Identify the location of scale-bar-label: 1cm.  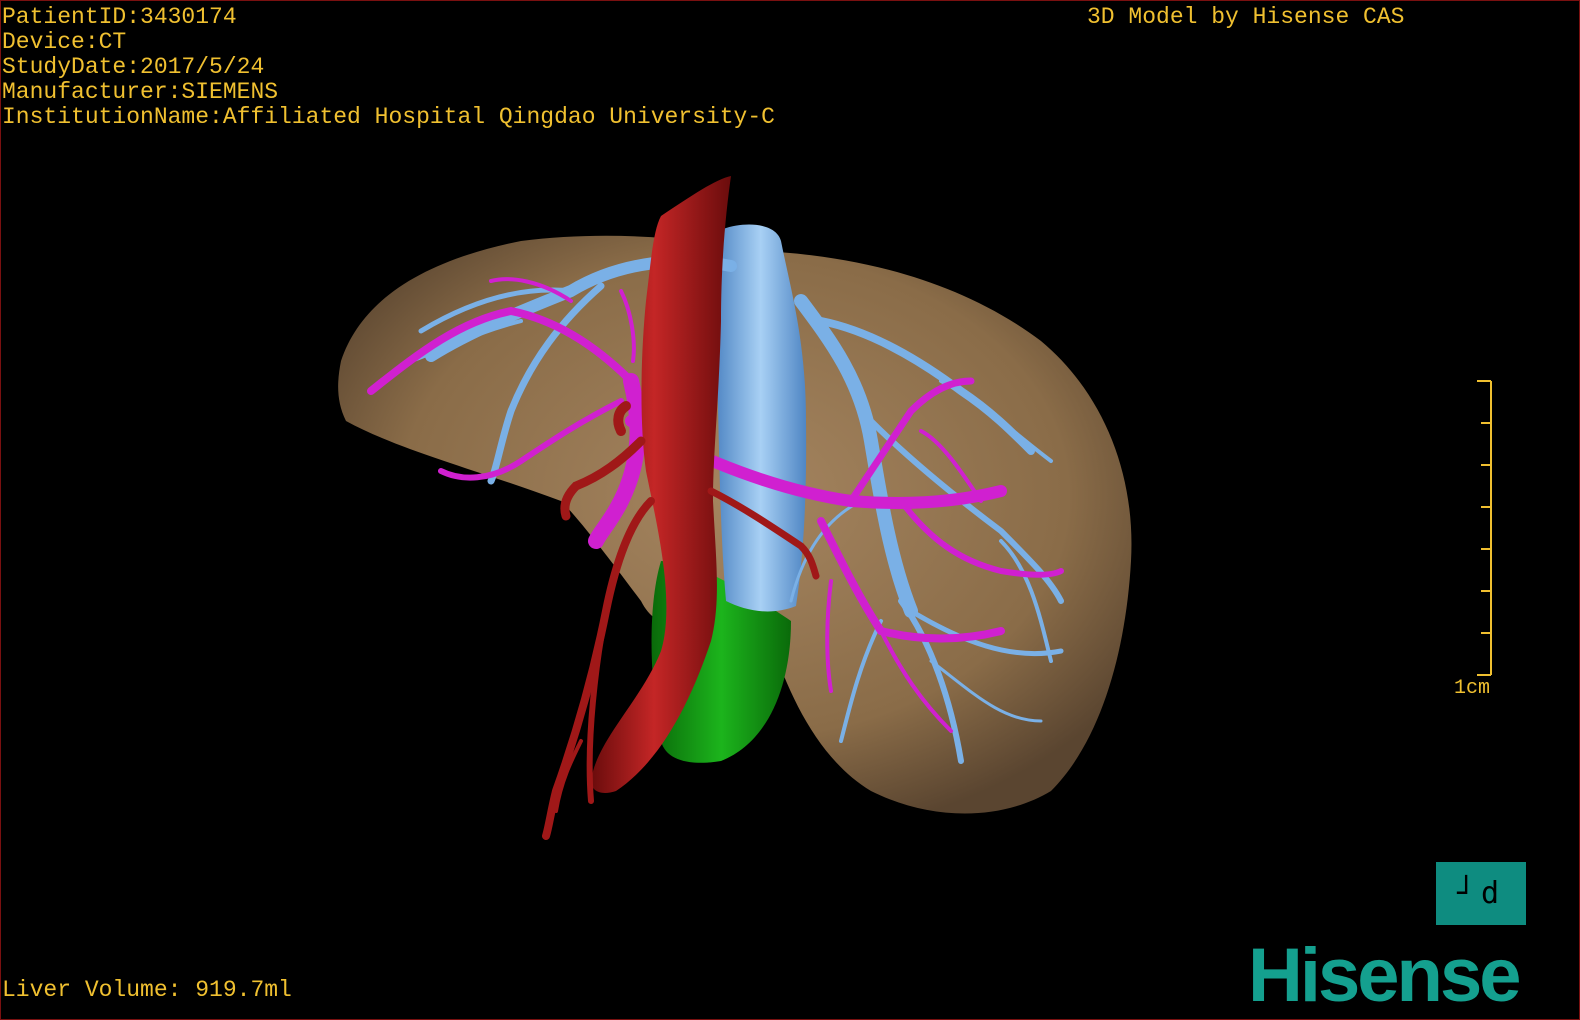
(1472, 688).